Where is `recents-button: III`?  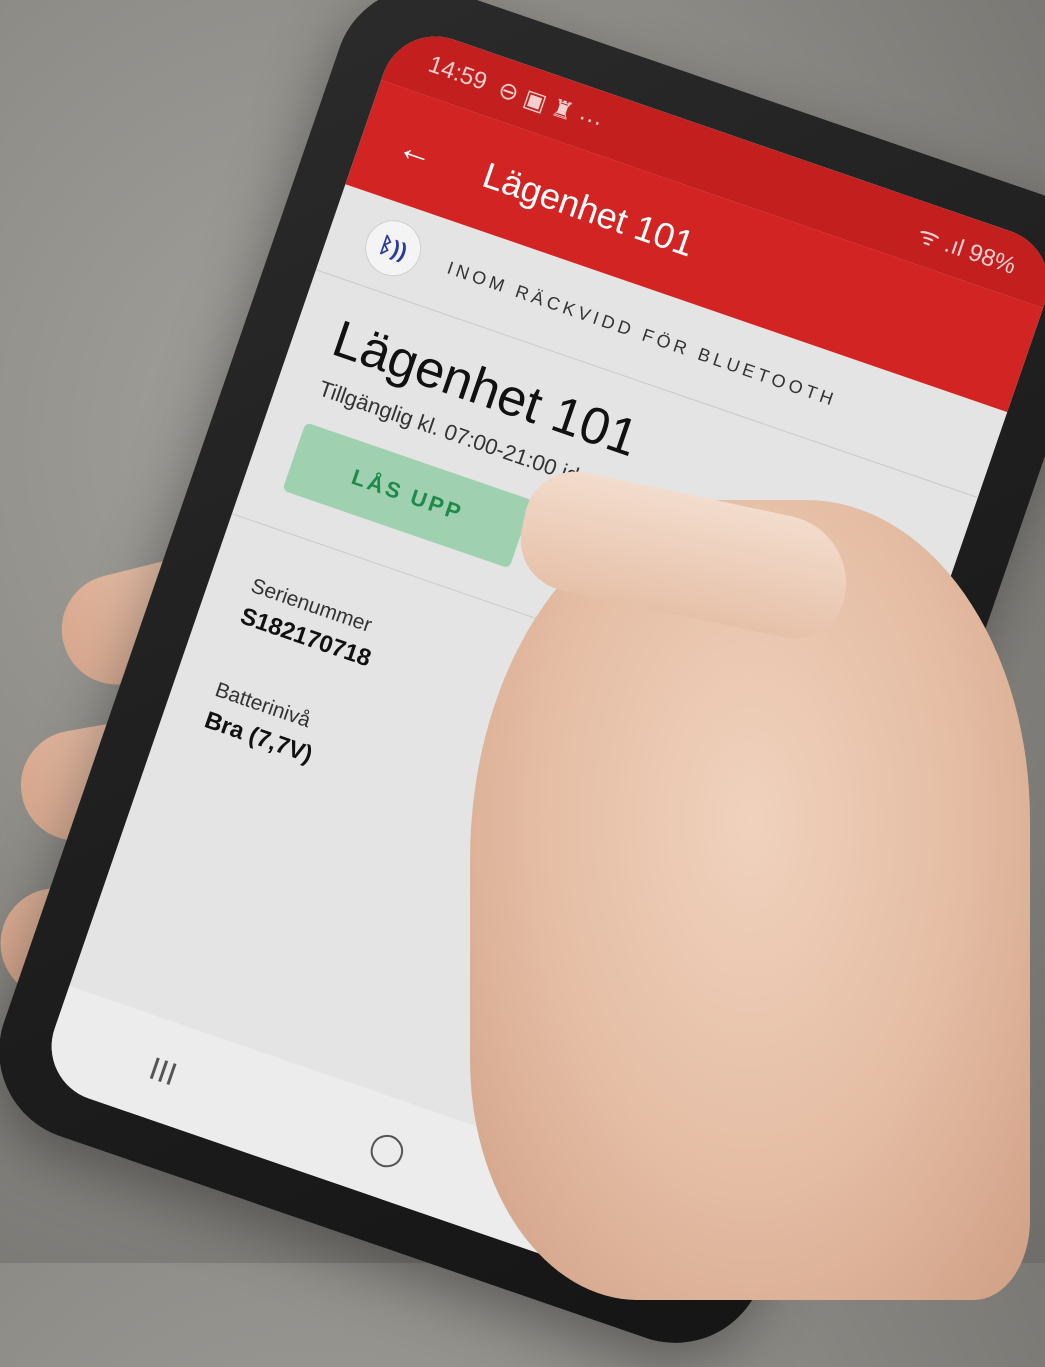
recents-button: III is located at coordinates (163, 1071).